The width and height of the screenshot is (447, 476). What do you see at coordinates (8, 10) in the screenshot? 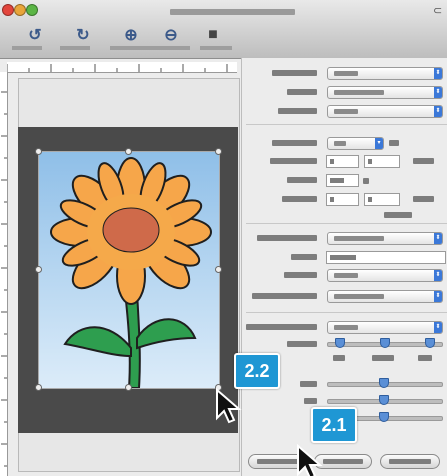
I see `close-button` at bounding box center [8, 10].